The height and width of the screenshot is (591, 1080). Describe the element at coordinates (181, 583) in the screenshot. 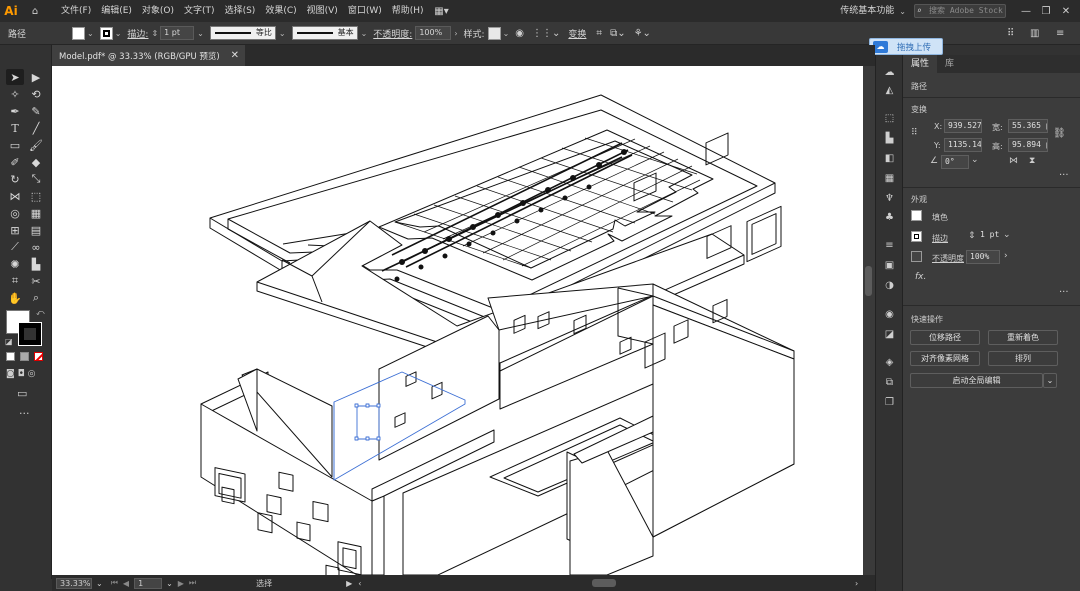

I see `next-artboard-icon: ▶` at that location.